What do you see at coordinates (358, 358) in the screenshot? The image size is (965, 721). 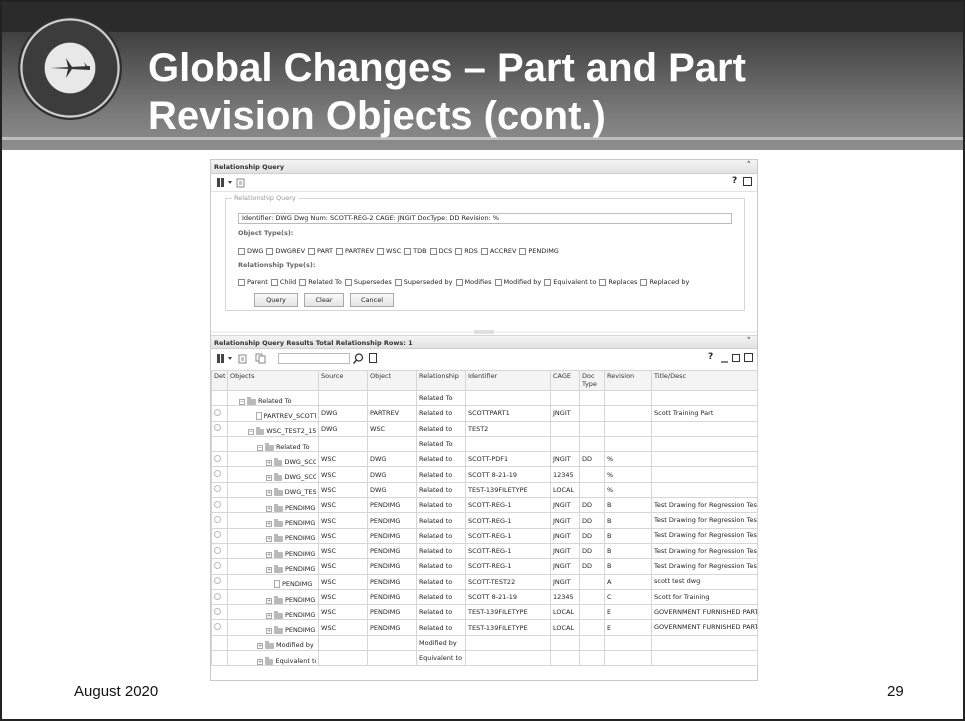 I see `search-icon` at bounding box center [358, 358].